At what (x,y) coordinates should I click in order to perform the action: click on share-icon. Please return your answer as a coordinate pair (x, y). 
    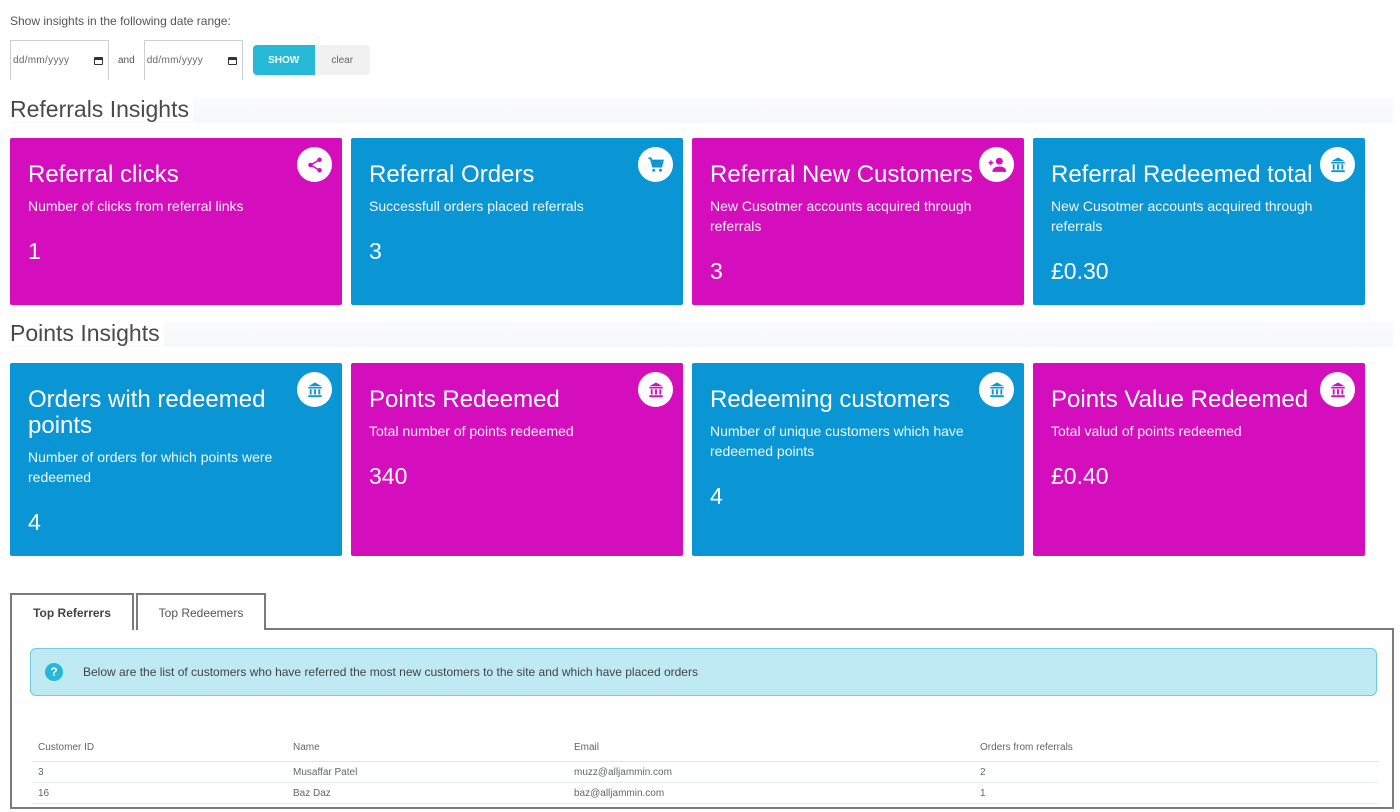
    Looking at the image, I should click on (314, 164).